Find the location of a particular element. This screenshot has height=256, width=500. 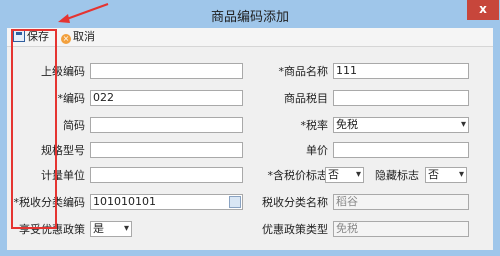

annotation-arrow-icon is located at coordinates (83, 13).